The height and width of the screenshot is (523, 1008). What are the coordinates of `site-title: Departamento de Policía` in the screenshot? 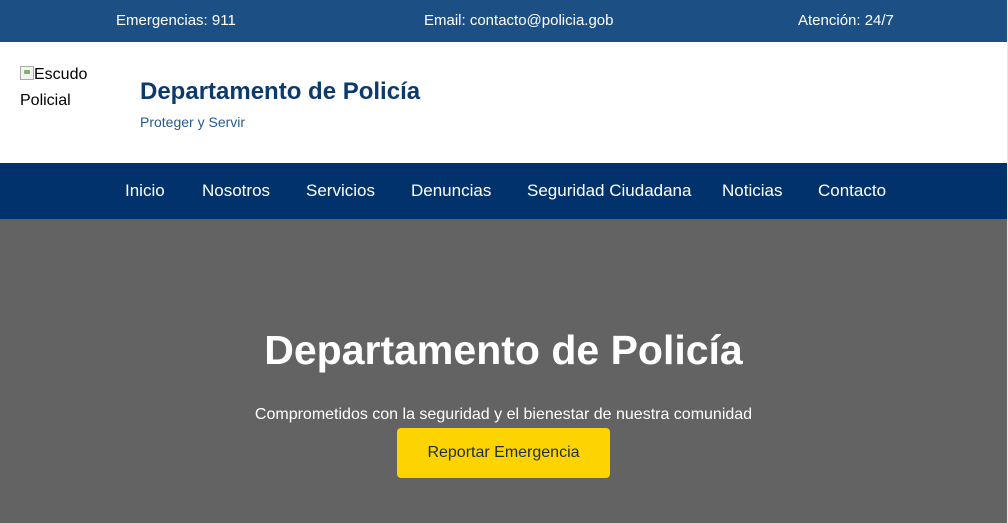 It's located at (280, 91).